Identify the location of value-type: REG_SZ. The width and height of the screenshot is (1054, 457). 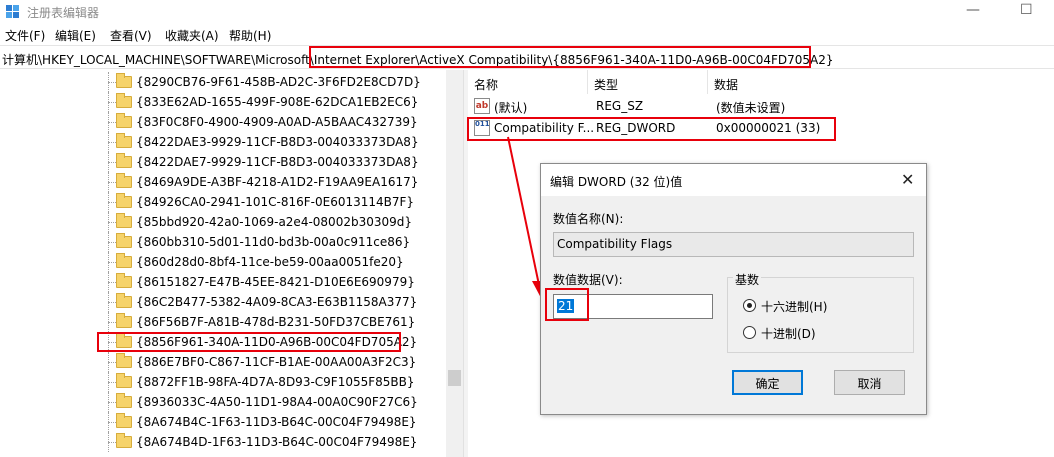
(620, 106).